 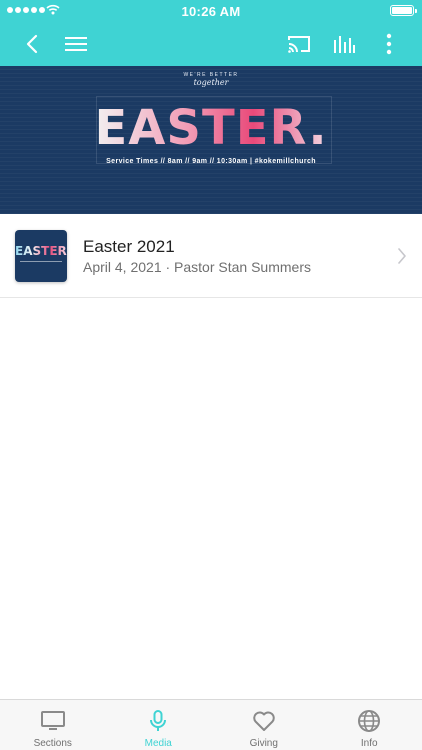 I want to click on cast-icon, so click(x=299, y=44).